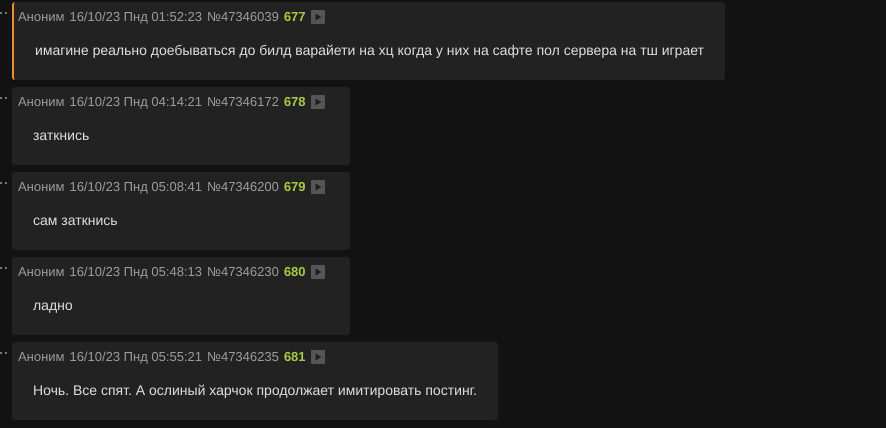 The height and width of the screenshot is (428, 886). Describe the element at coordinates (295, 271) in the screenshot. I see `post-index: 680` at that location.